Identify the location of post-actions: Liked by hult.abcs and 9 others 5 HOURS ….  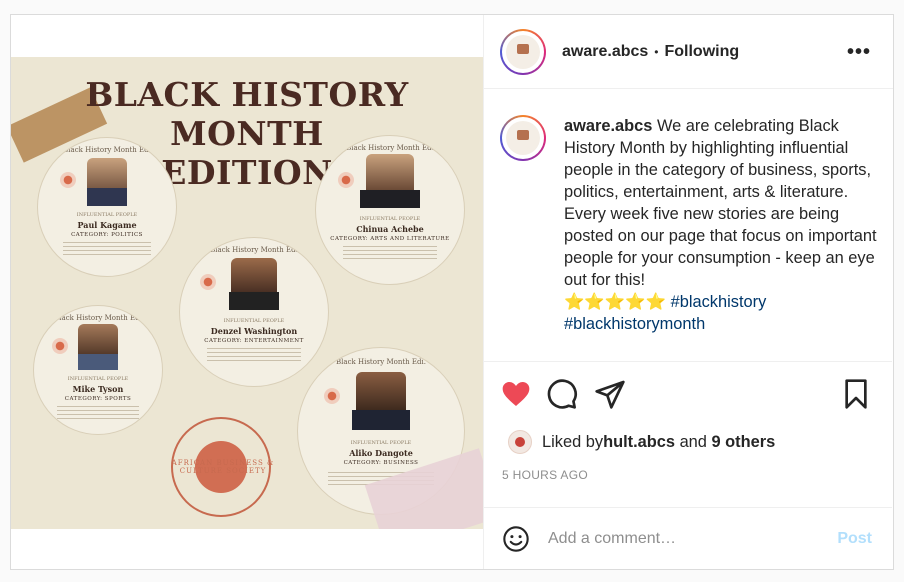
(688, 436).